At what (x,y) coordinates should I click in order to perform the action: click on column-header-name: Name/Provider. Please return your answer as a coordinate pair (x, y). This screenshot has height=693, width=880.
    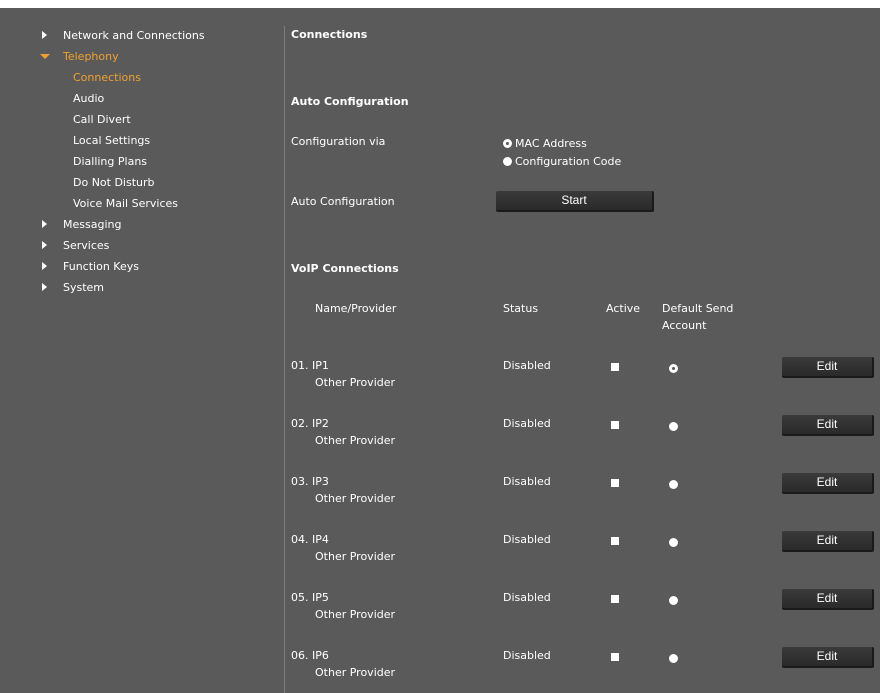
    Looking at the image, I should click on (356, 308).